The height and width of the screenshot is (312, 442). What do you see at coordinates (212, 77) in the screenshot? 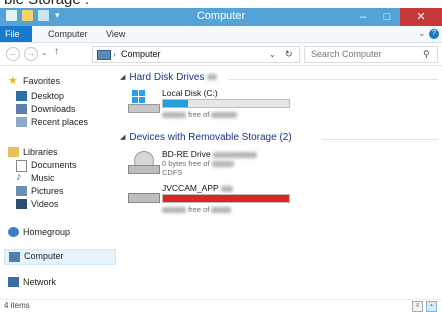
I see `redacted-count` at bounding box center [212, 77].